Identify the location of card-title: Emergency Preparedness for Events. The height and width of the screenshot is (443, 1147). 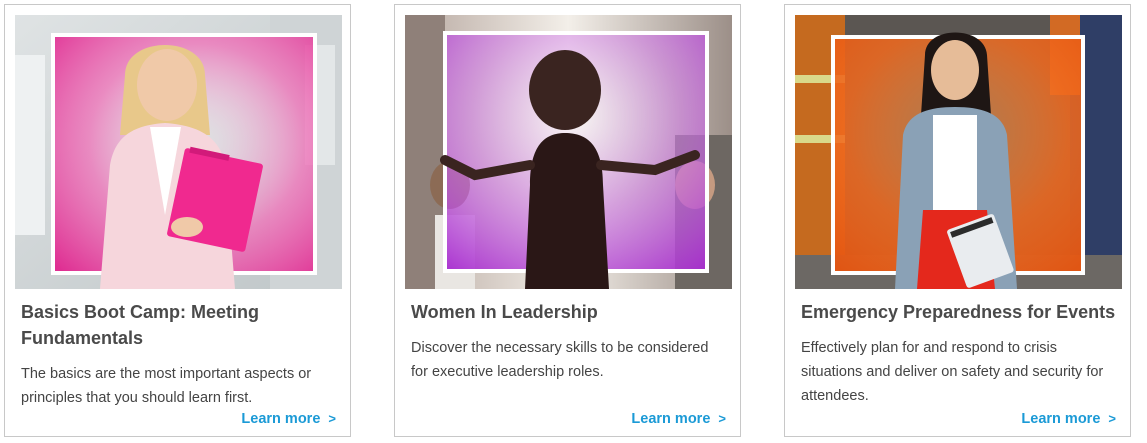
(958, 312).